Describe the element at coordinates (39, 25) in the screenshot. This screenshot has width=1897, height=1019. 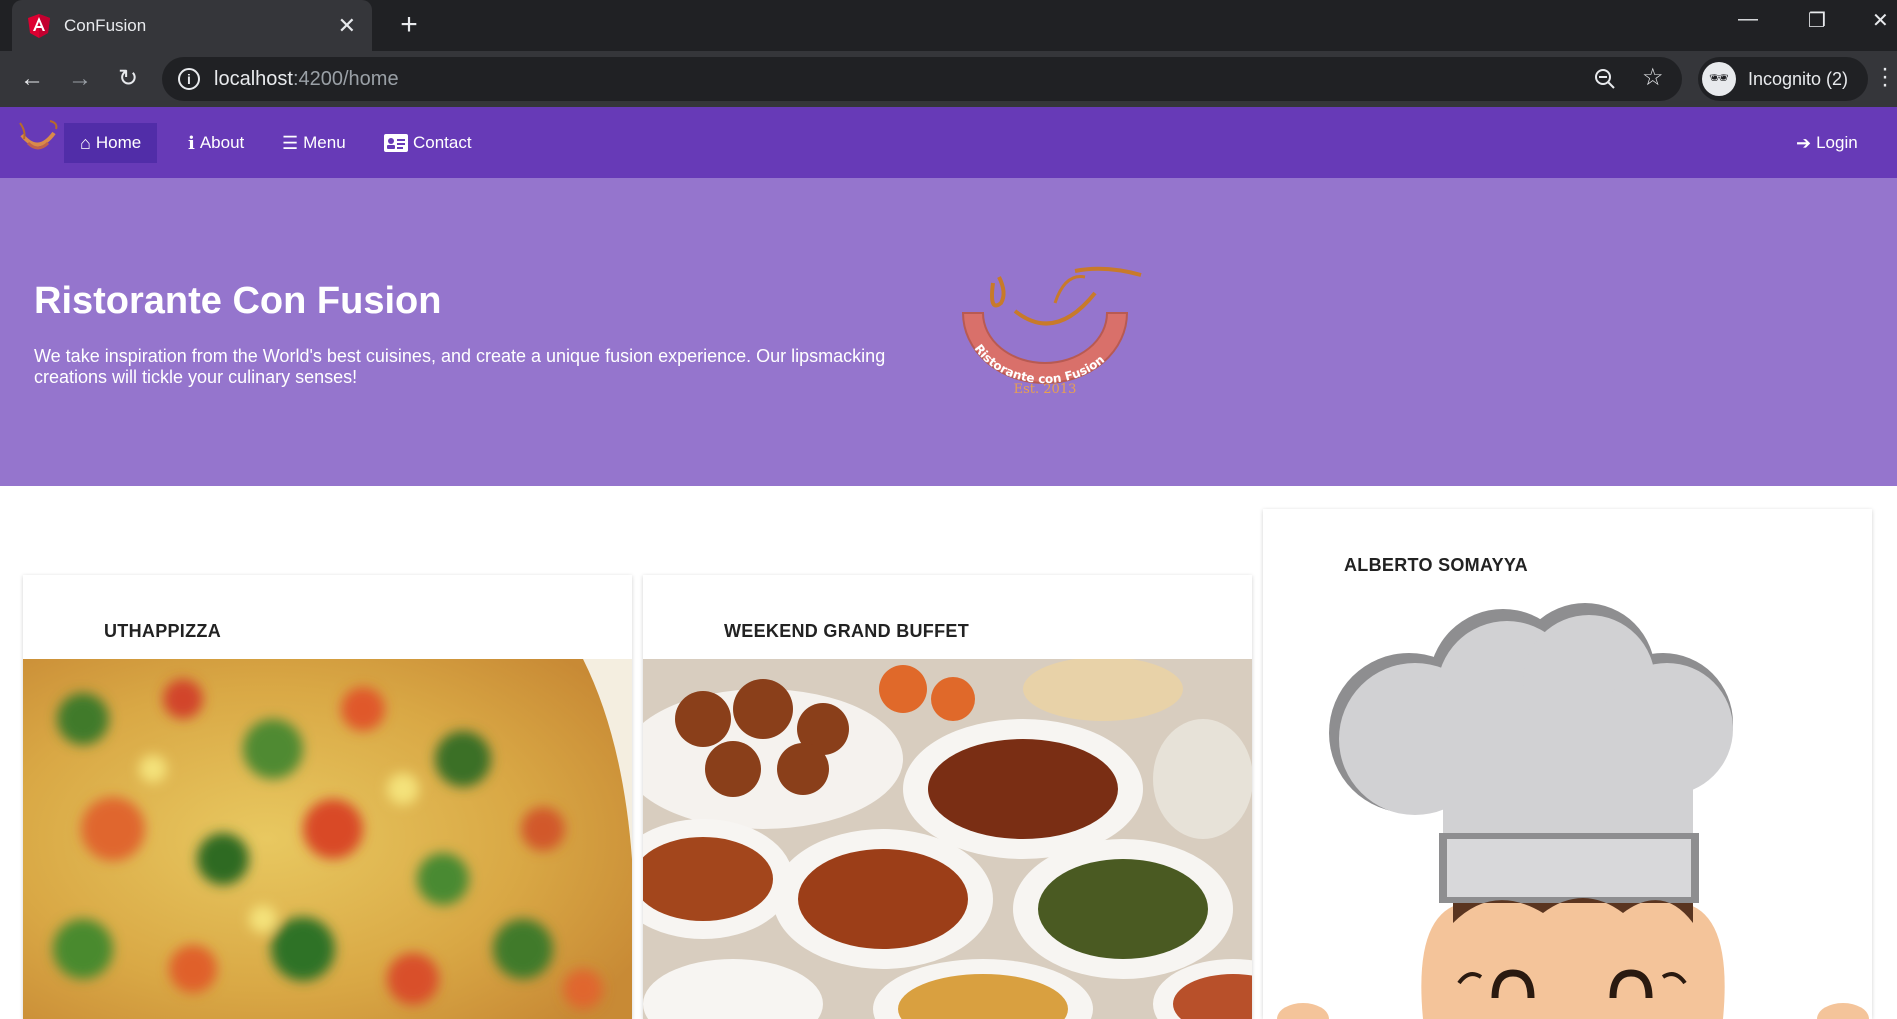
I see `angular-favicon-icon` at that location.